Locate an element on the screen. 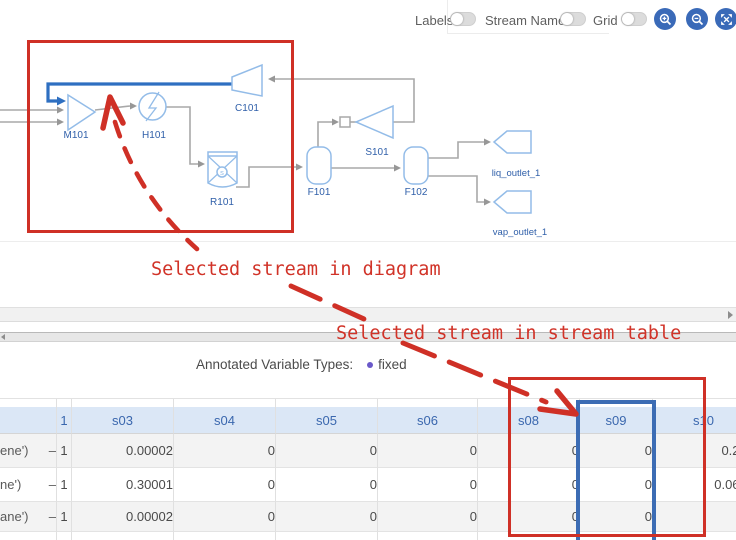 The image size is (736, 540). zoom-fit-button is located at coordinates (725, 19).